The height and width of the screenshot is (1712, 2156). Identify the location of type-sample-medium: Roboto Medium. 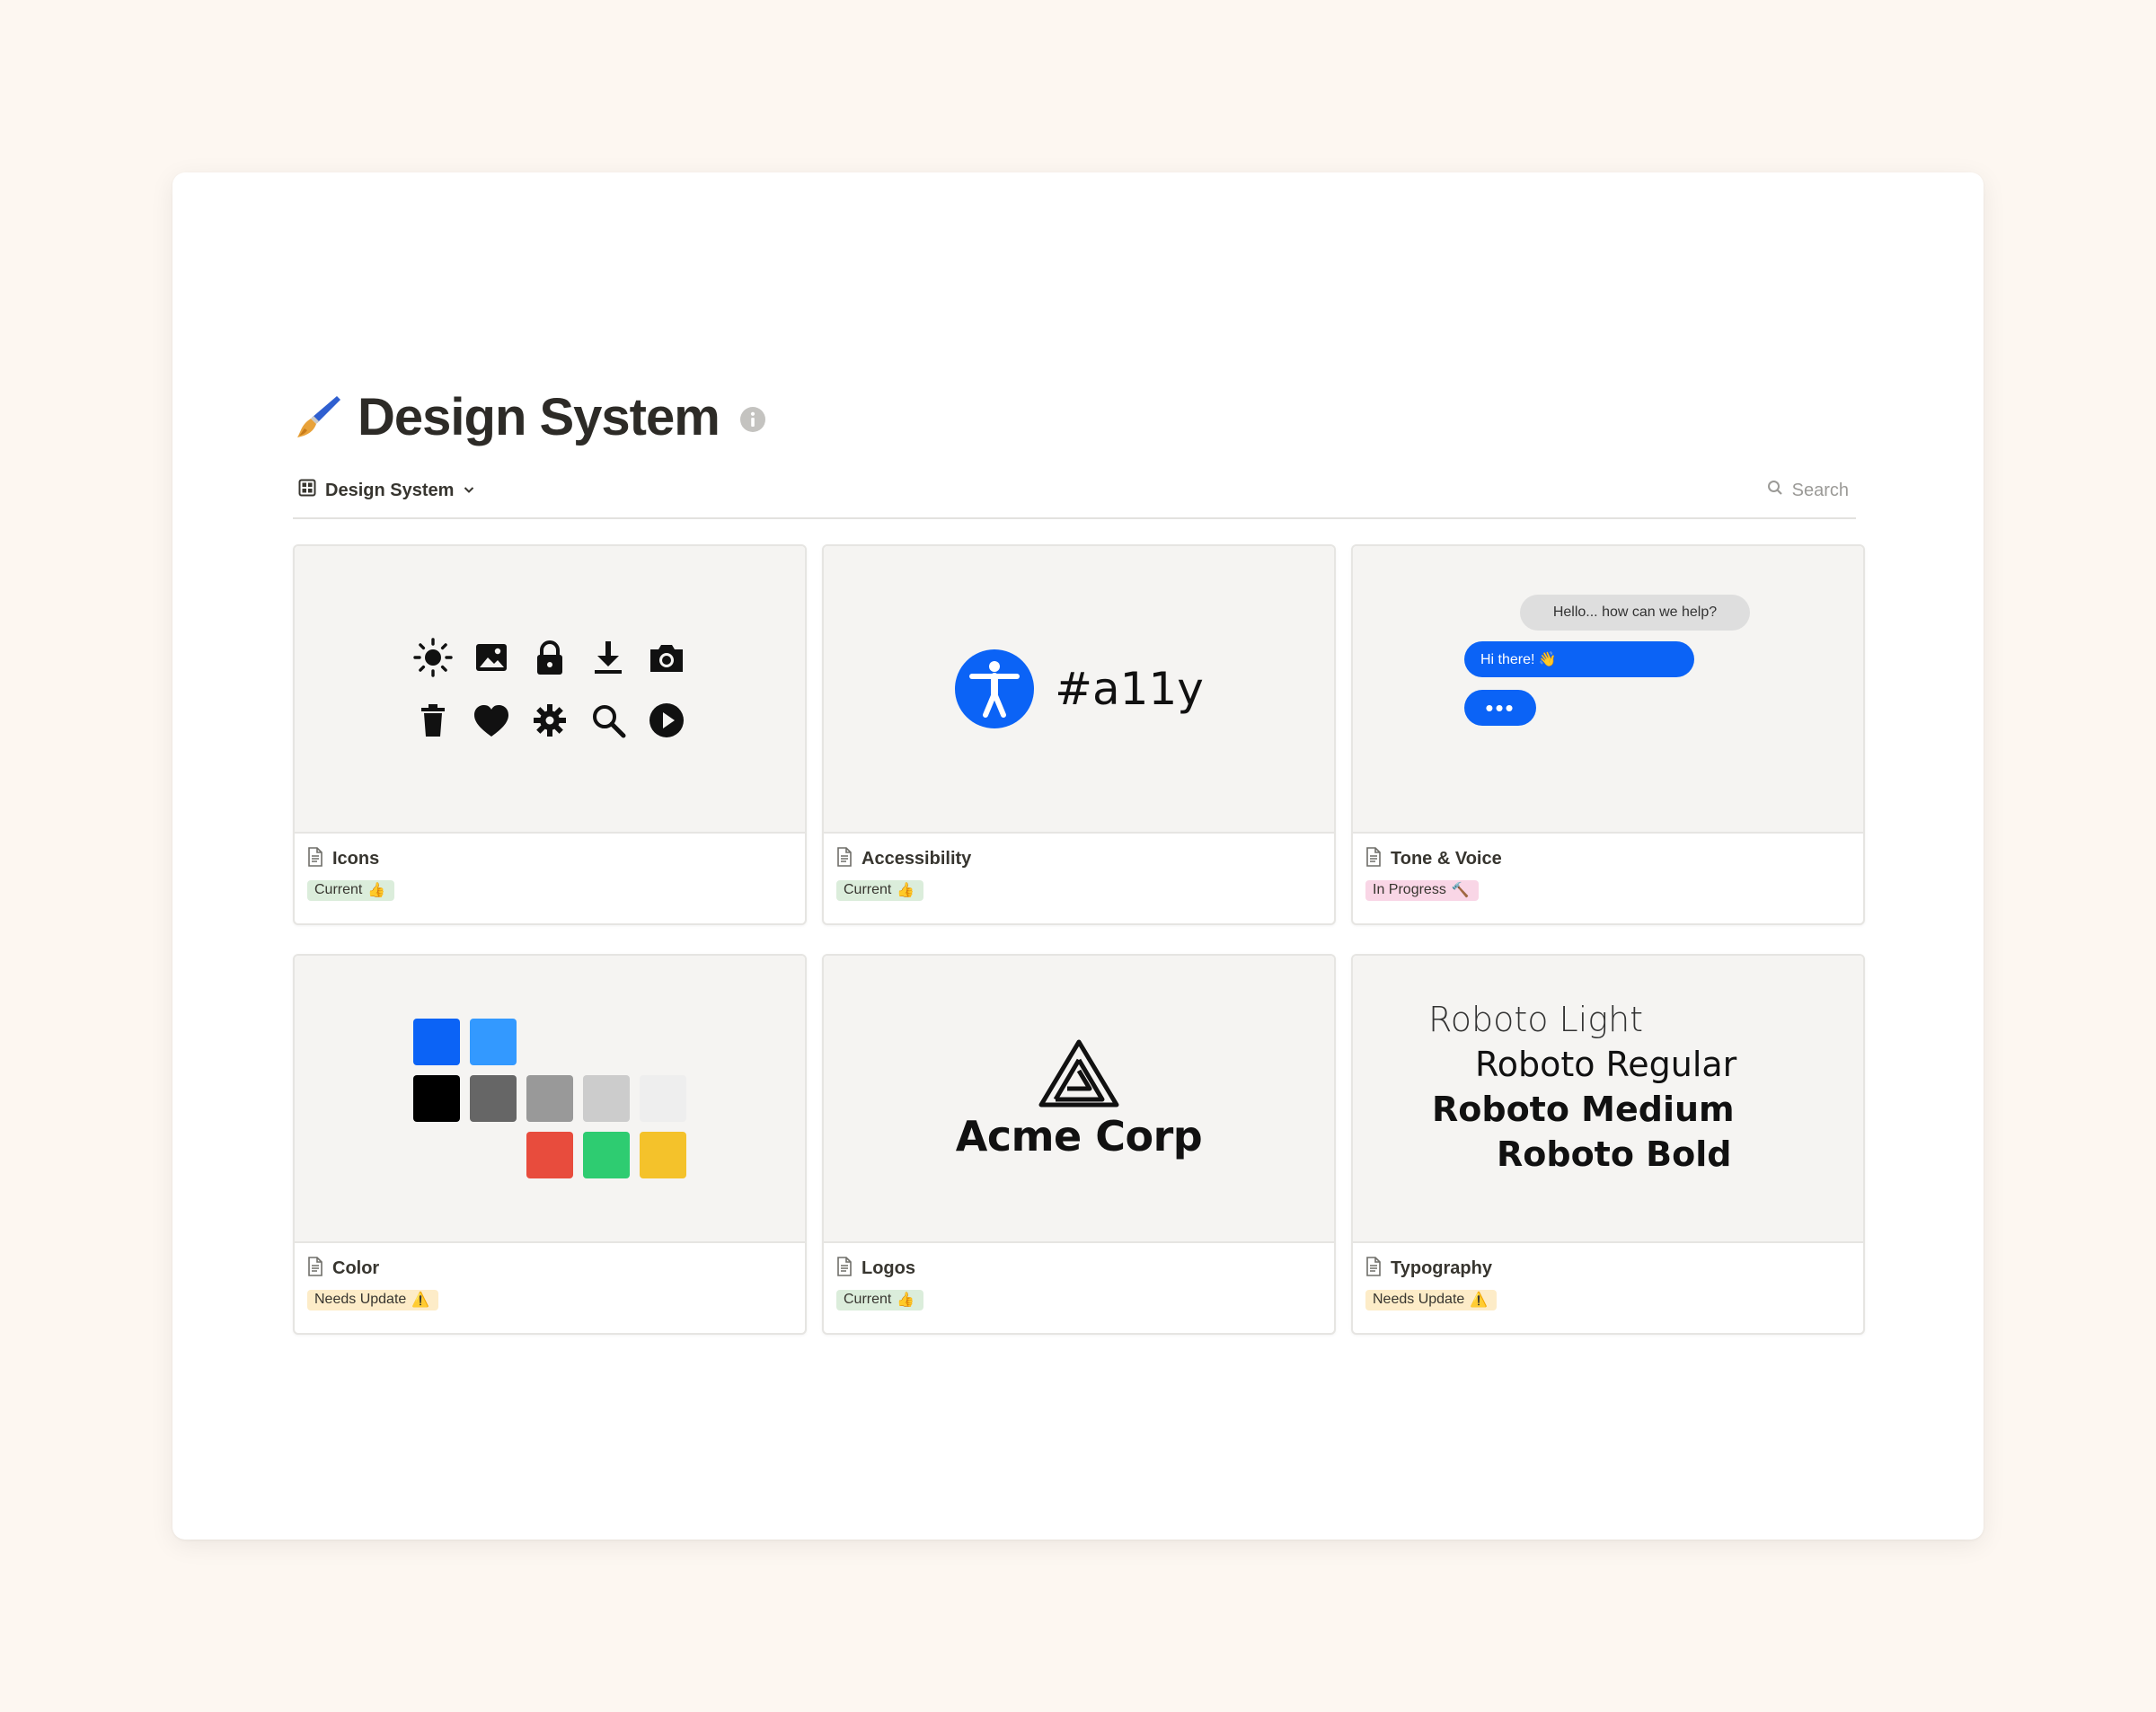
(1583, 1109).